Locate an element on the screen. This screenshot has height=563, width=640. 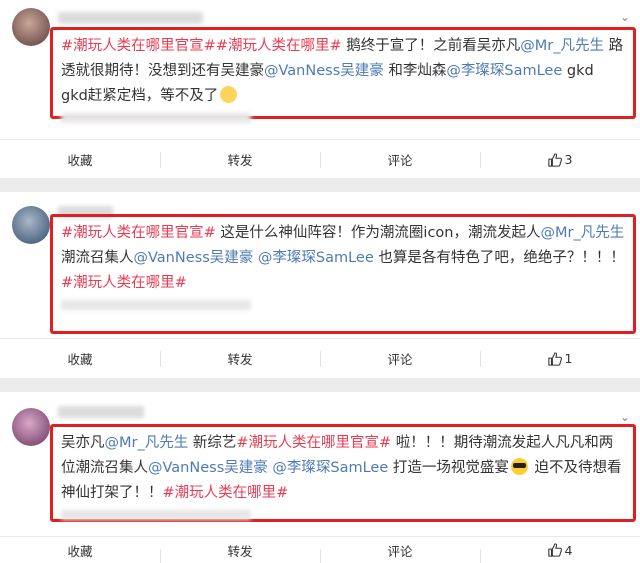
action-bar: 收藏 转发 评论 4 is located at coordinates (320, 549).